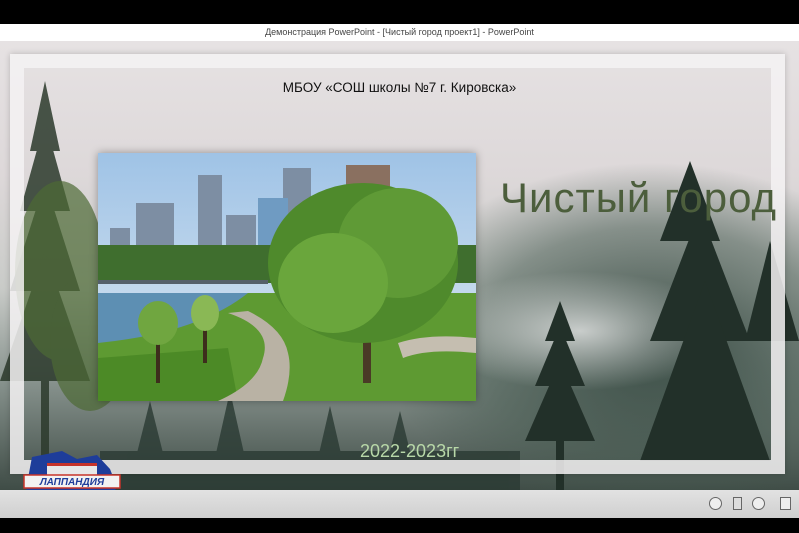 The image size is (799, 533). Describe the element at coordinates (399, 12) in the screenshot. I see `screen-top-border` at that location.